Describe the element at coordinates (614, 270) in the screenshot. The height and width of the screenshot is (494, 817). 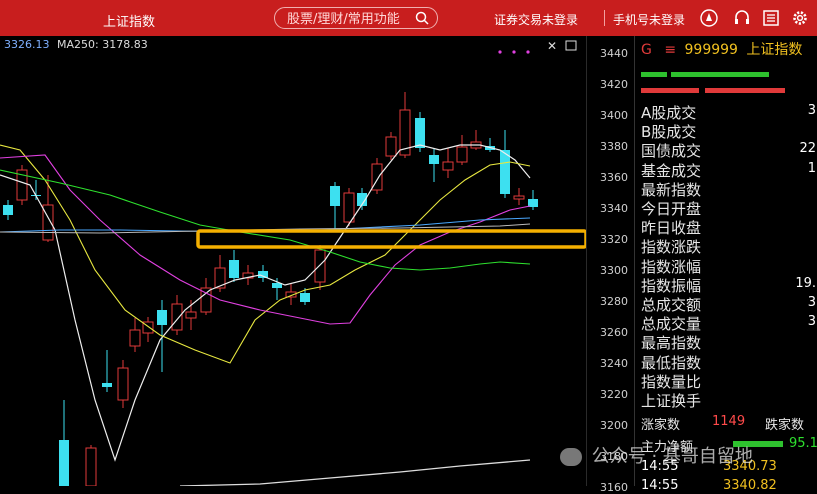
I see `price-tick: 3300` at that location.